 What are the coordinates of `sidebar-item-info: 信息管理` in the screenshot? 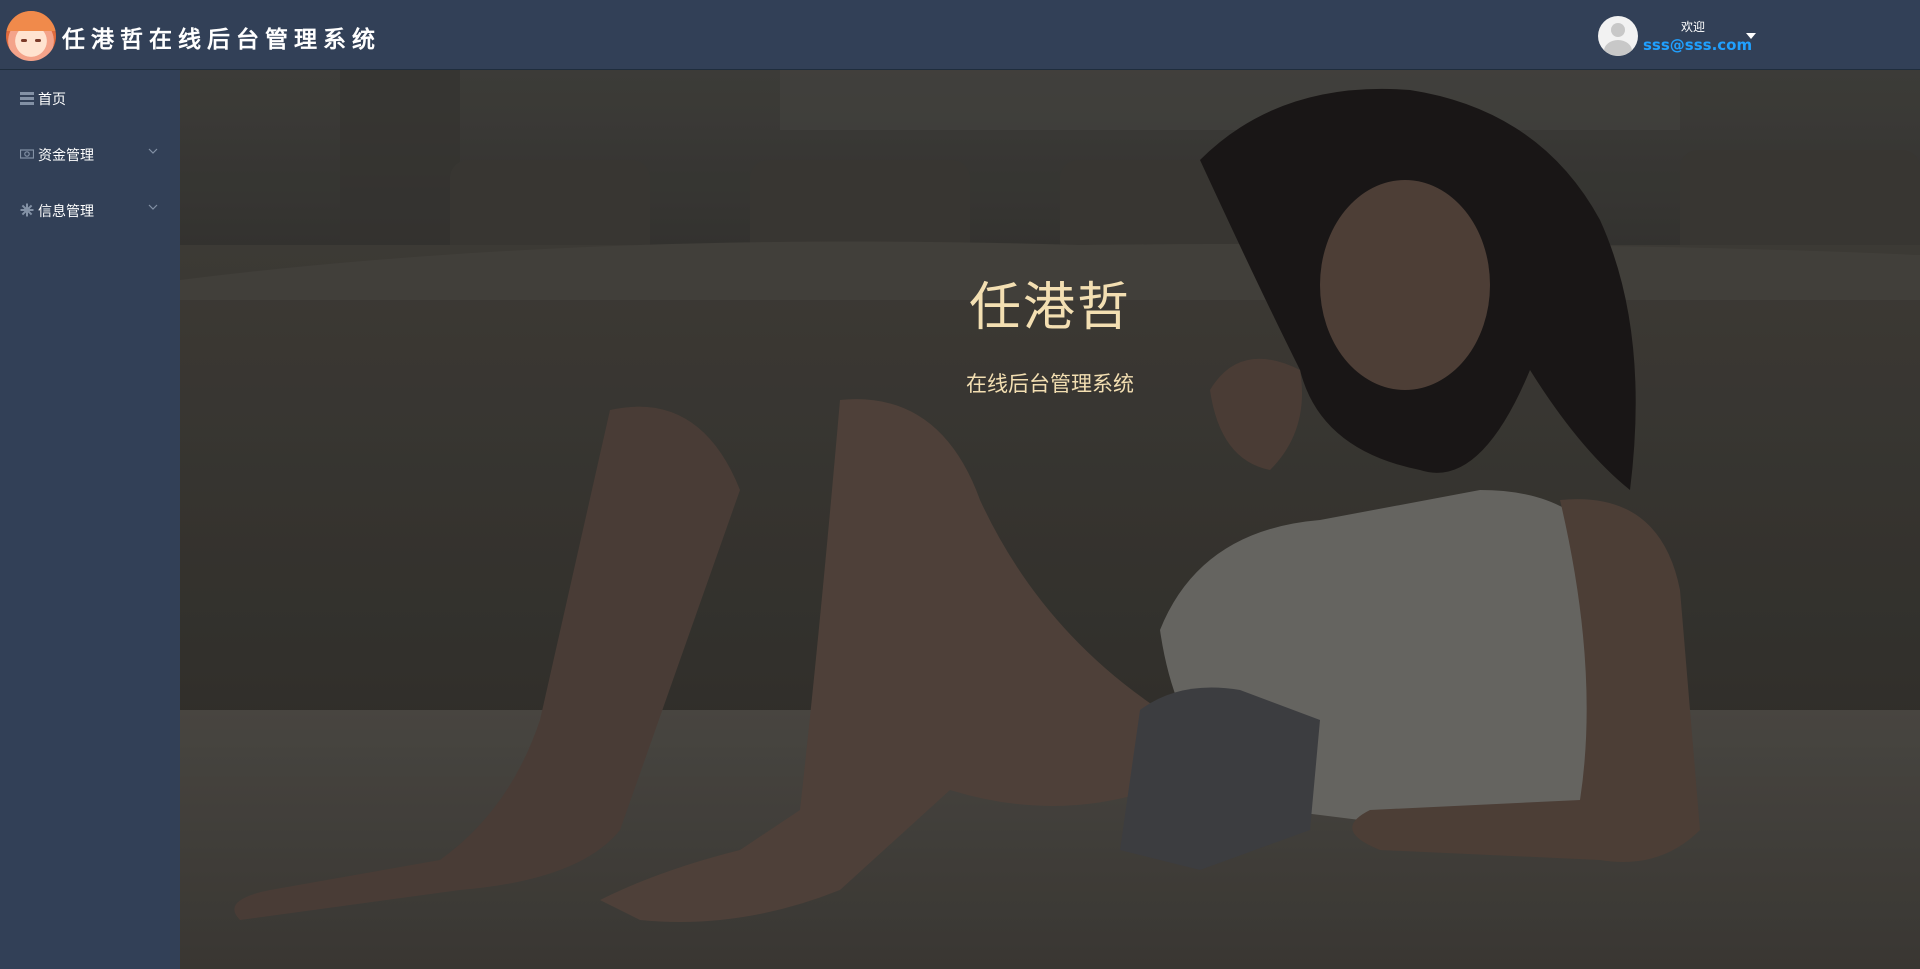 It's located at (90, 210).